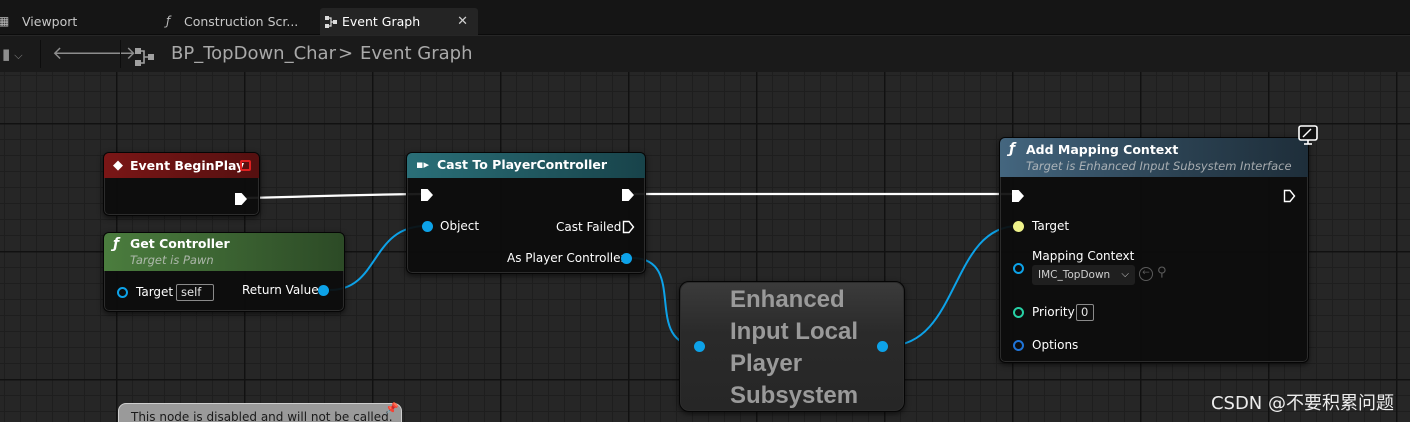  I want to click on as-player-controller-pin, so click(626, 258).